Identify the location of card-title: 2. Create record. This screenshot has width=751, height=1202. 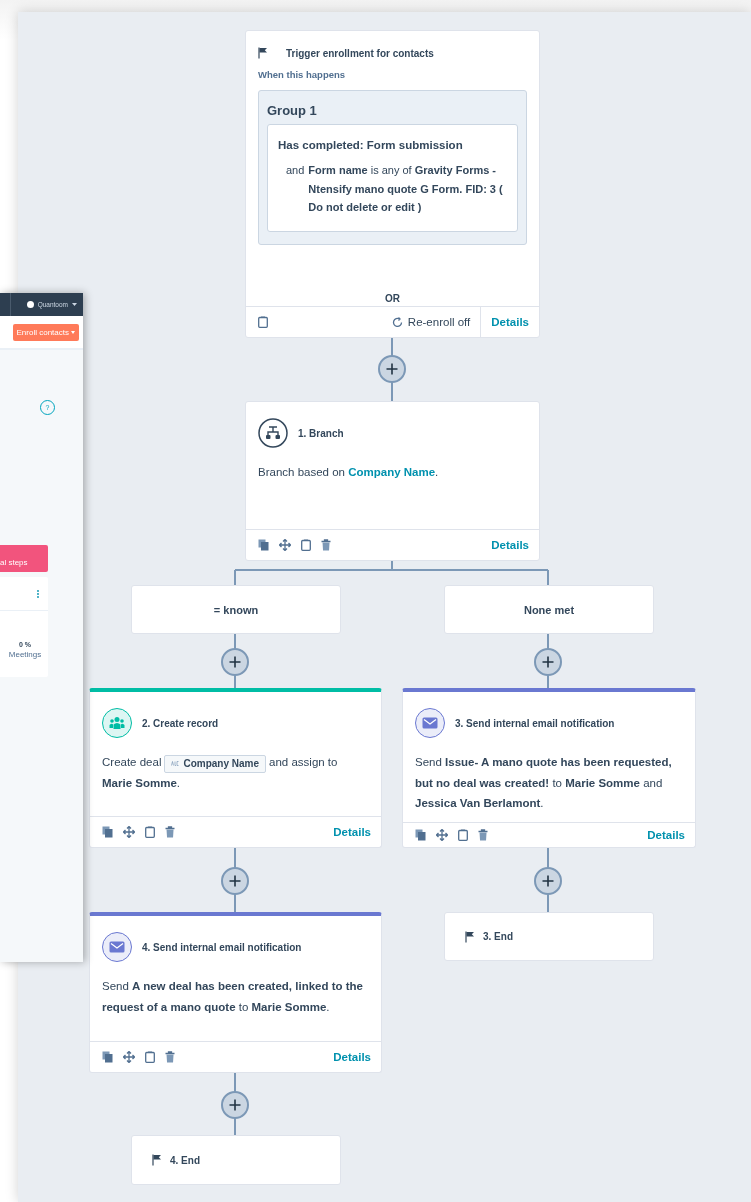
(180, 723).